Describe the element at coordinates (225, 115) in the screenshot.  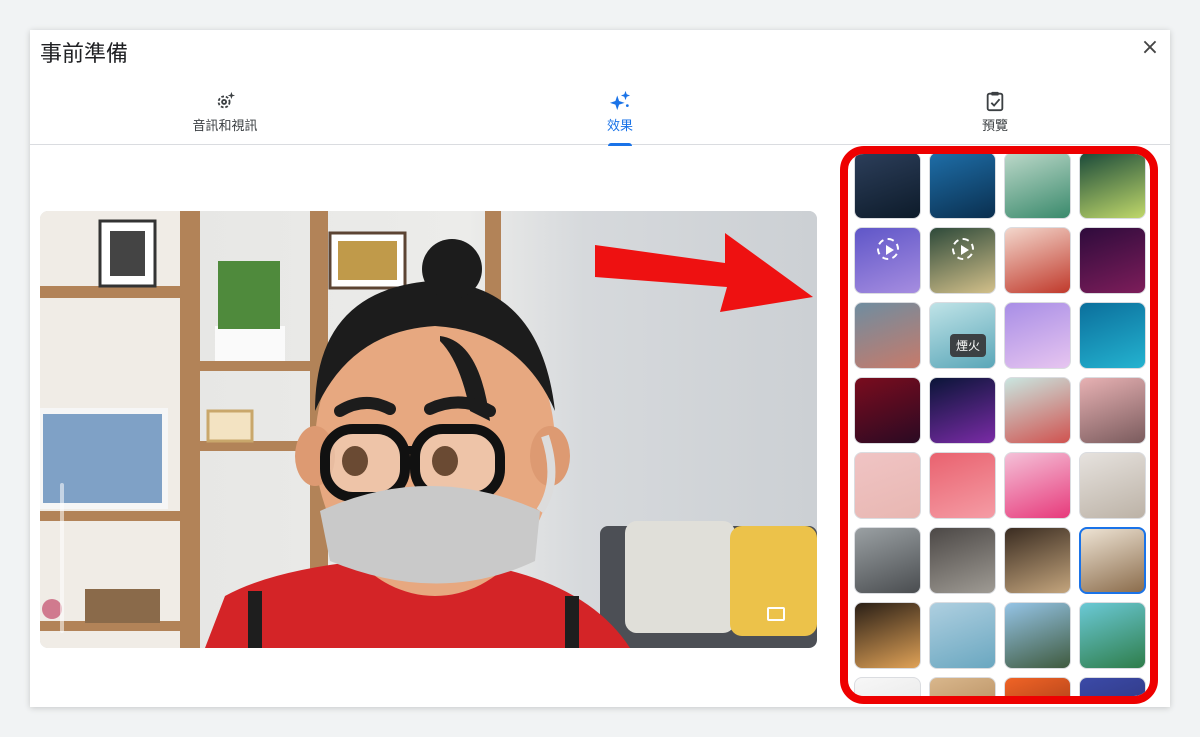
I see `tab-audio-video: 音訊和視訊` at that location.